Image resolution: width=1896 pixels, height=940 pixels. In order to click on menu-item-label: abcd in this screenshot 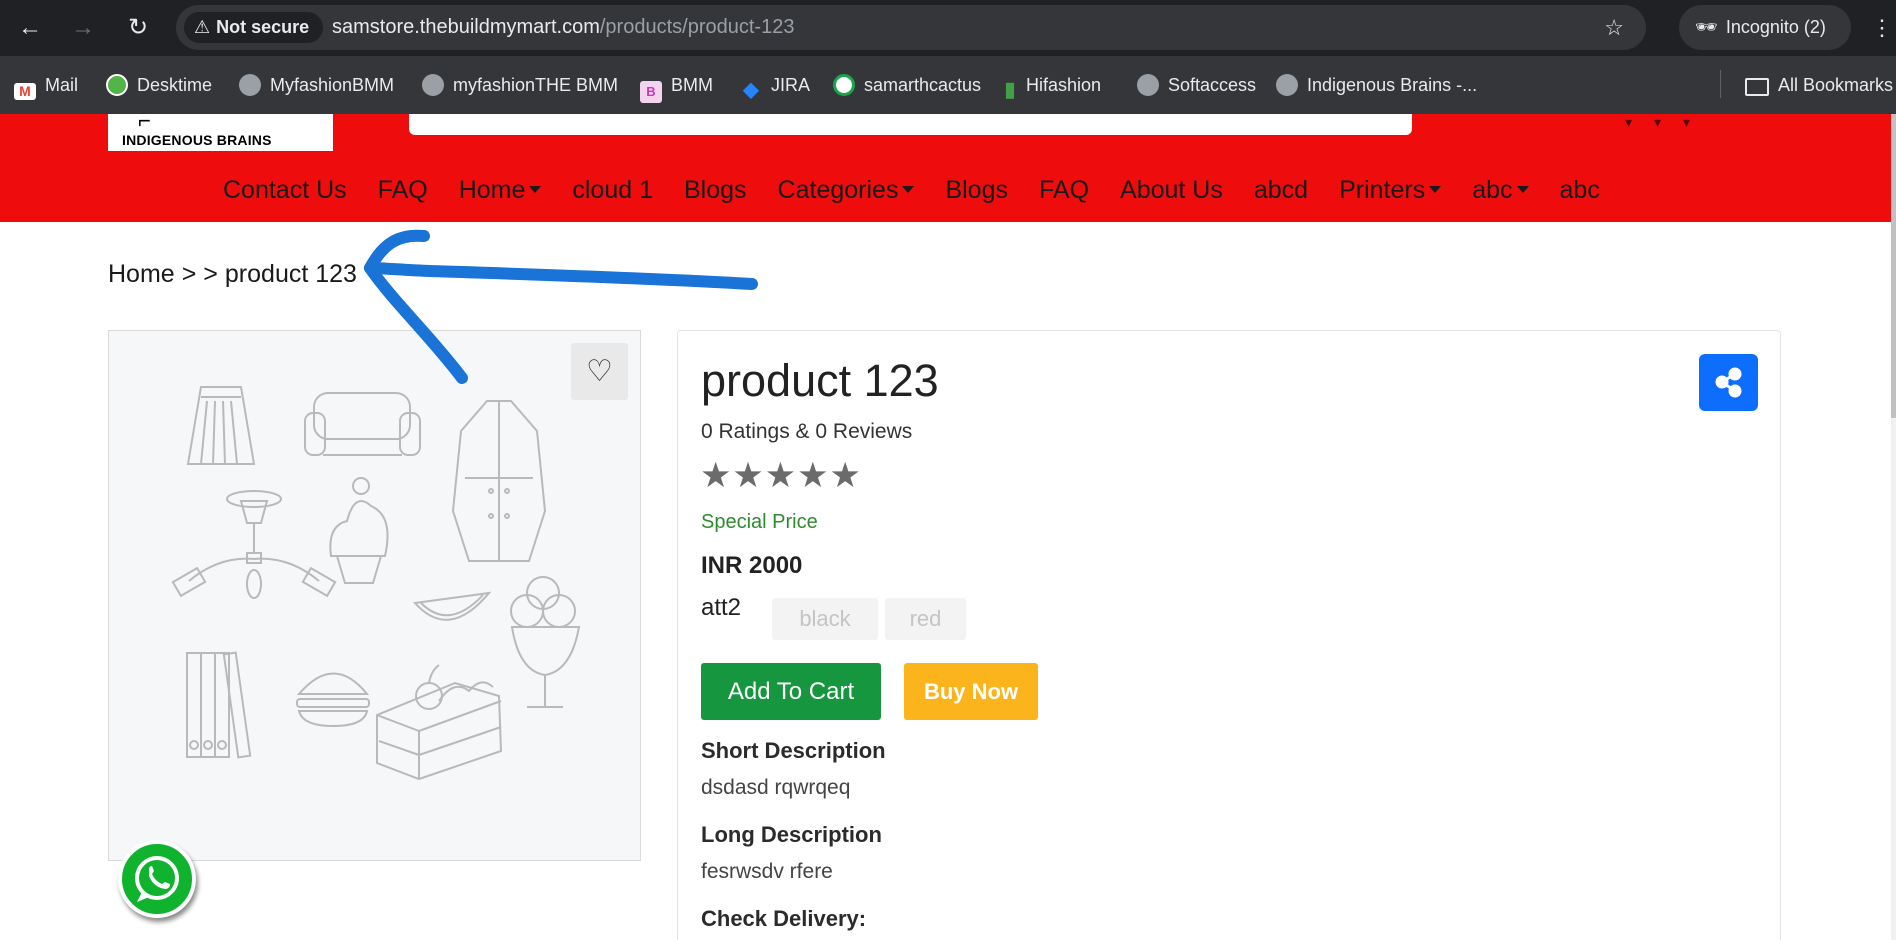, I will do `click(1281, 190)`.